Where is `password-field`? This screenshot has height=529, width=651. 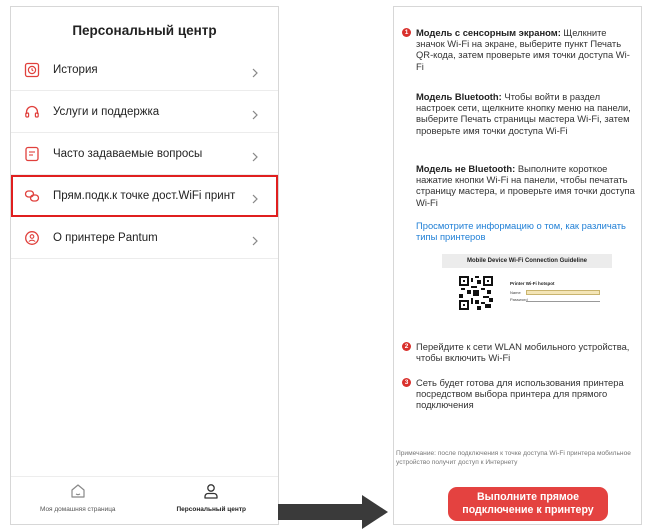 password-field is located at coordinates (563, 299).